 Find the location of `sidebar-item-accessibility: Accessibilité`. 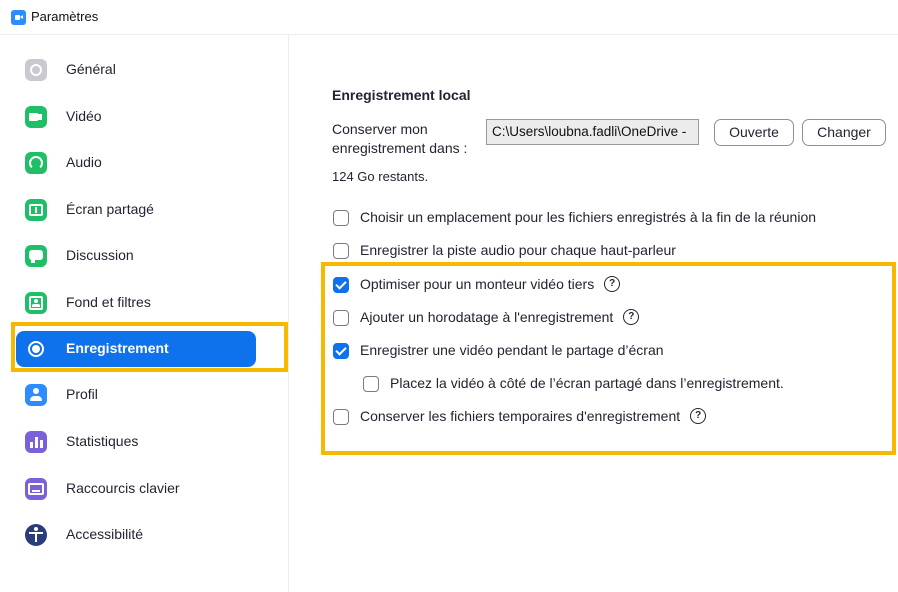

sidebar-item-accessibility: Accessibilité is located at coordinates (136, 535).